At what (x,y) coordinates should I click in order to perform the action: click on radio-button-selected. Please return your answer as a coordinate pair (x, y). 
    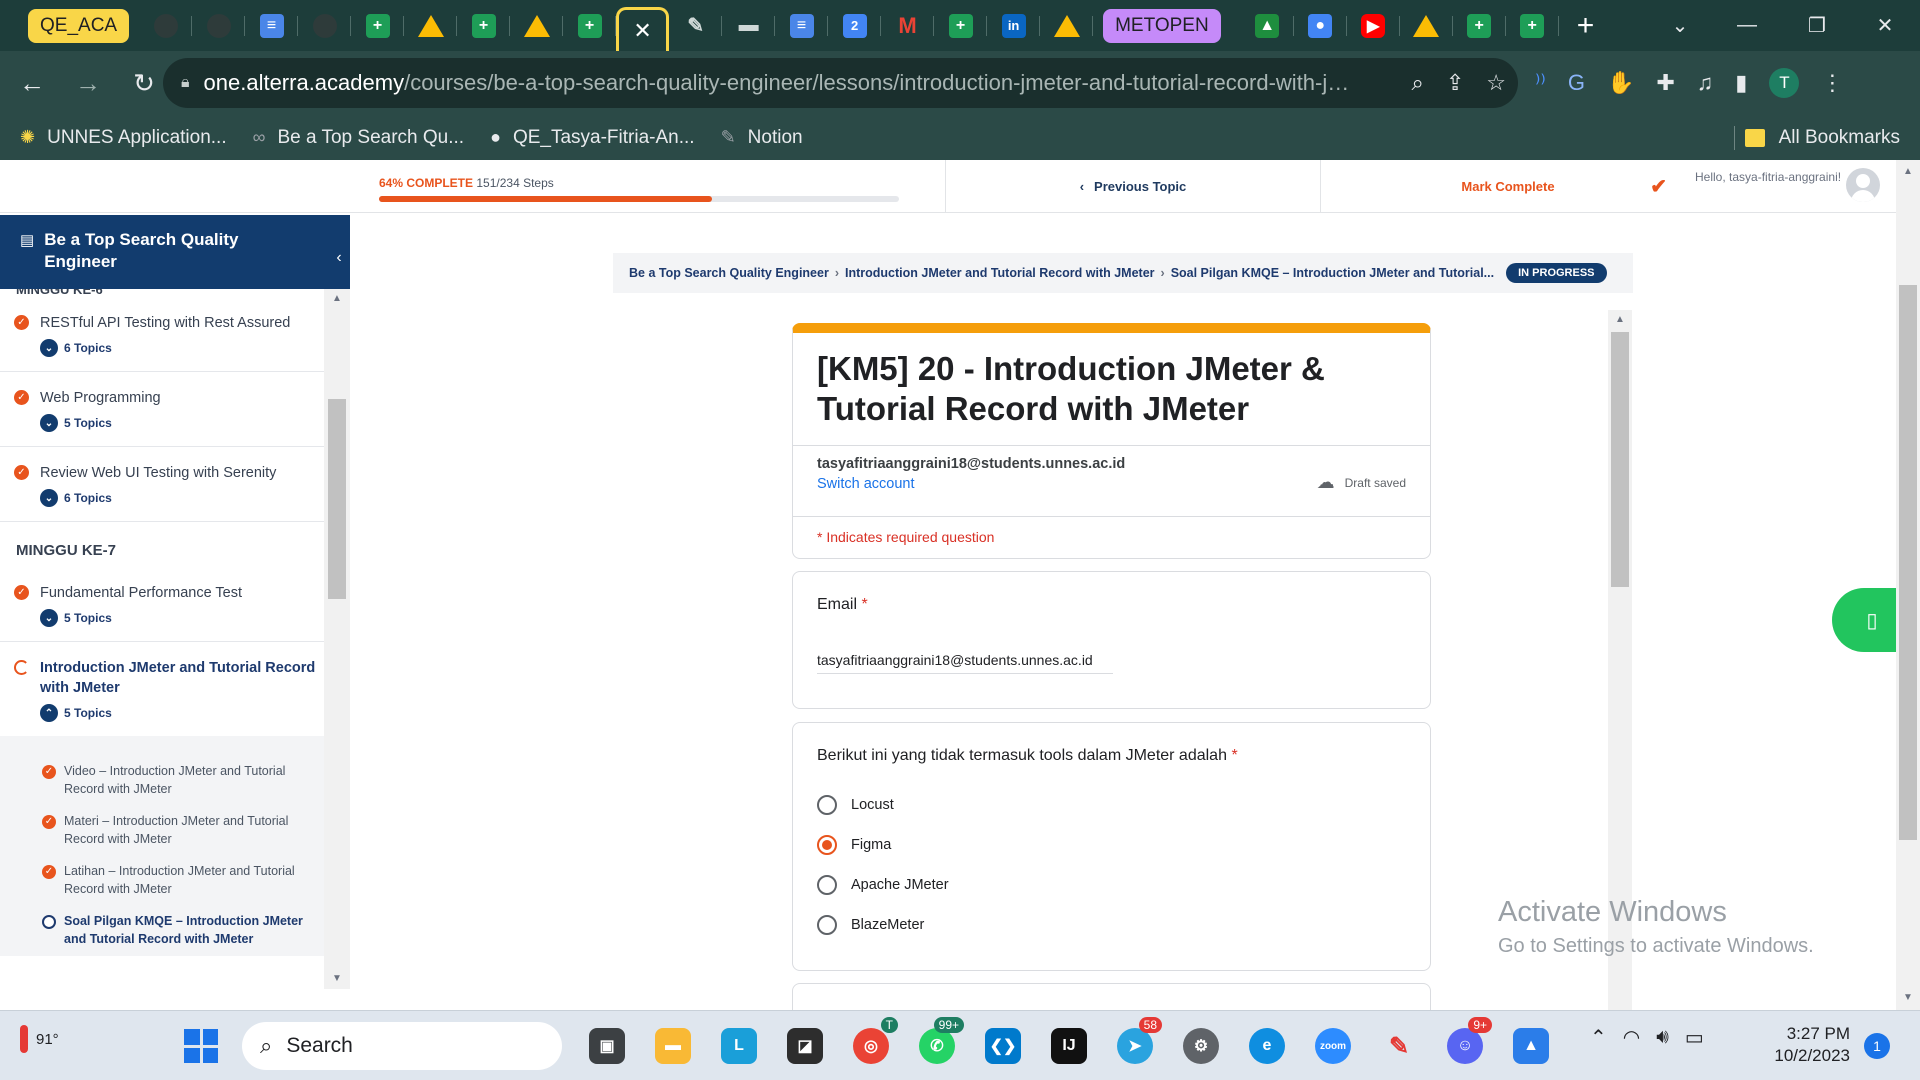
    Looking at the image, I should click on (827, 845).